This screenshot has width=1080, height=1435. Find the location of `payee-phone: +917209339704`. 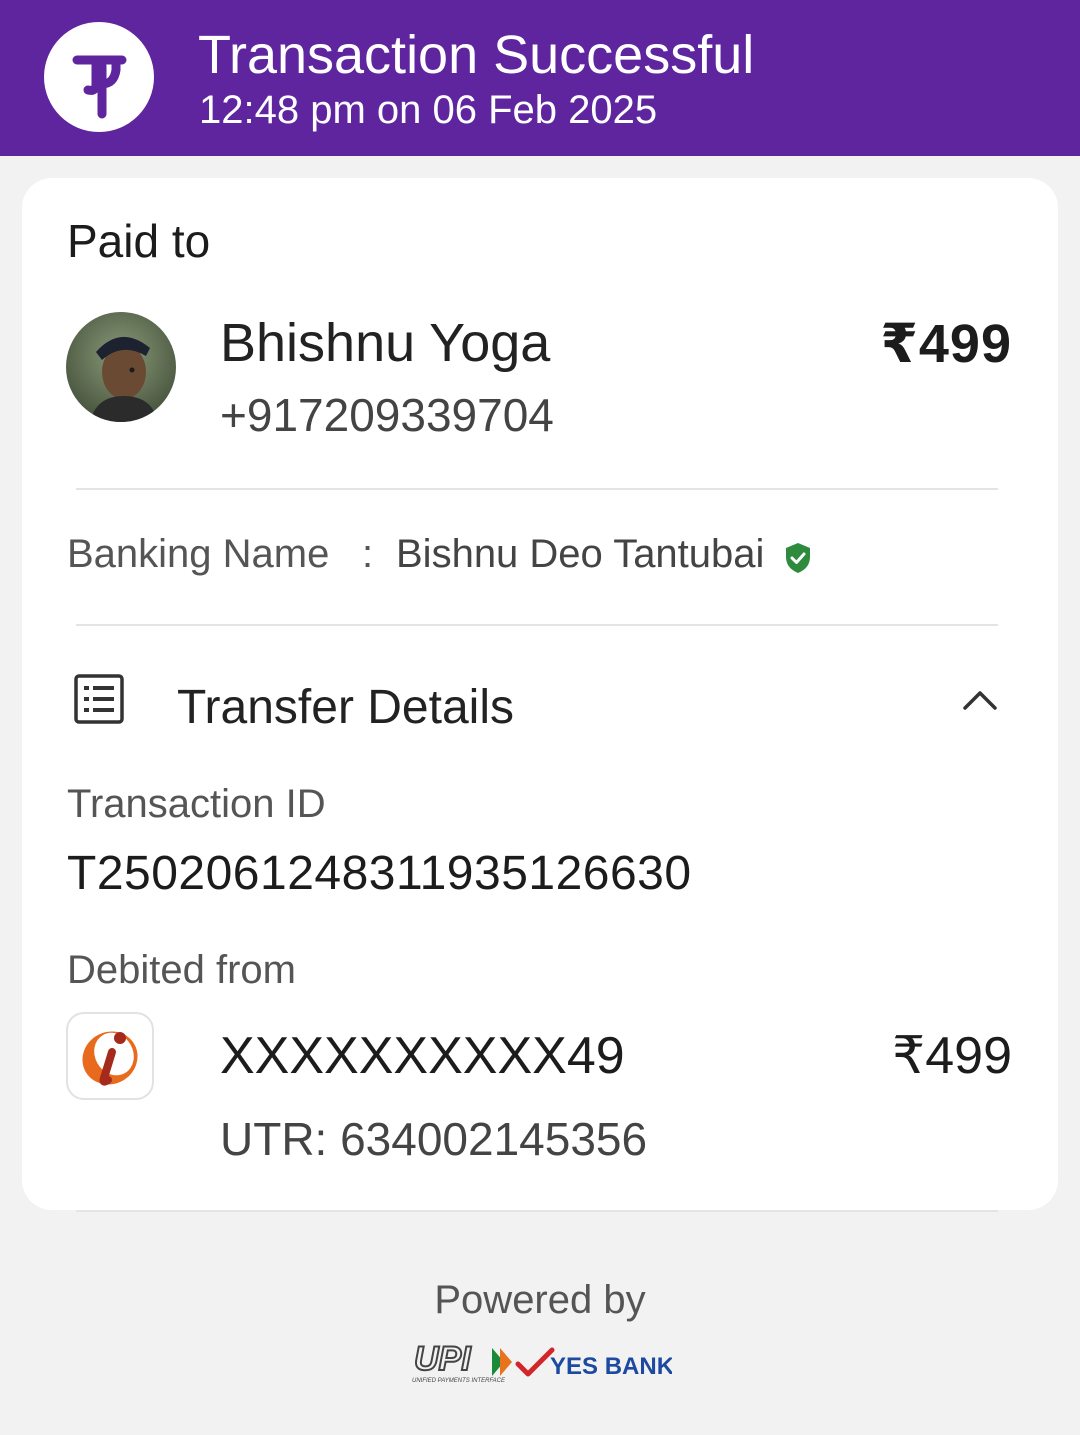

payee-phone: +917209339704 is located at coordinates (387, 415).